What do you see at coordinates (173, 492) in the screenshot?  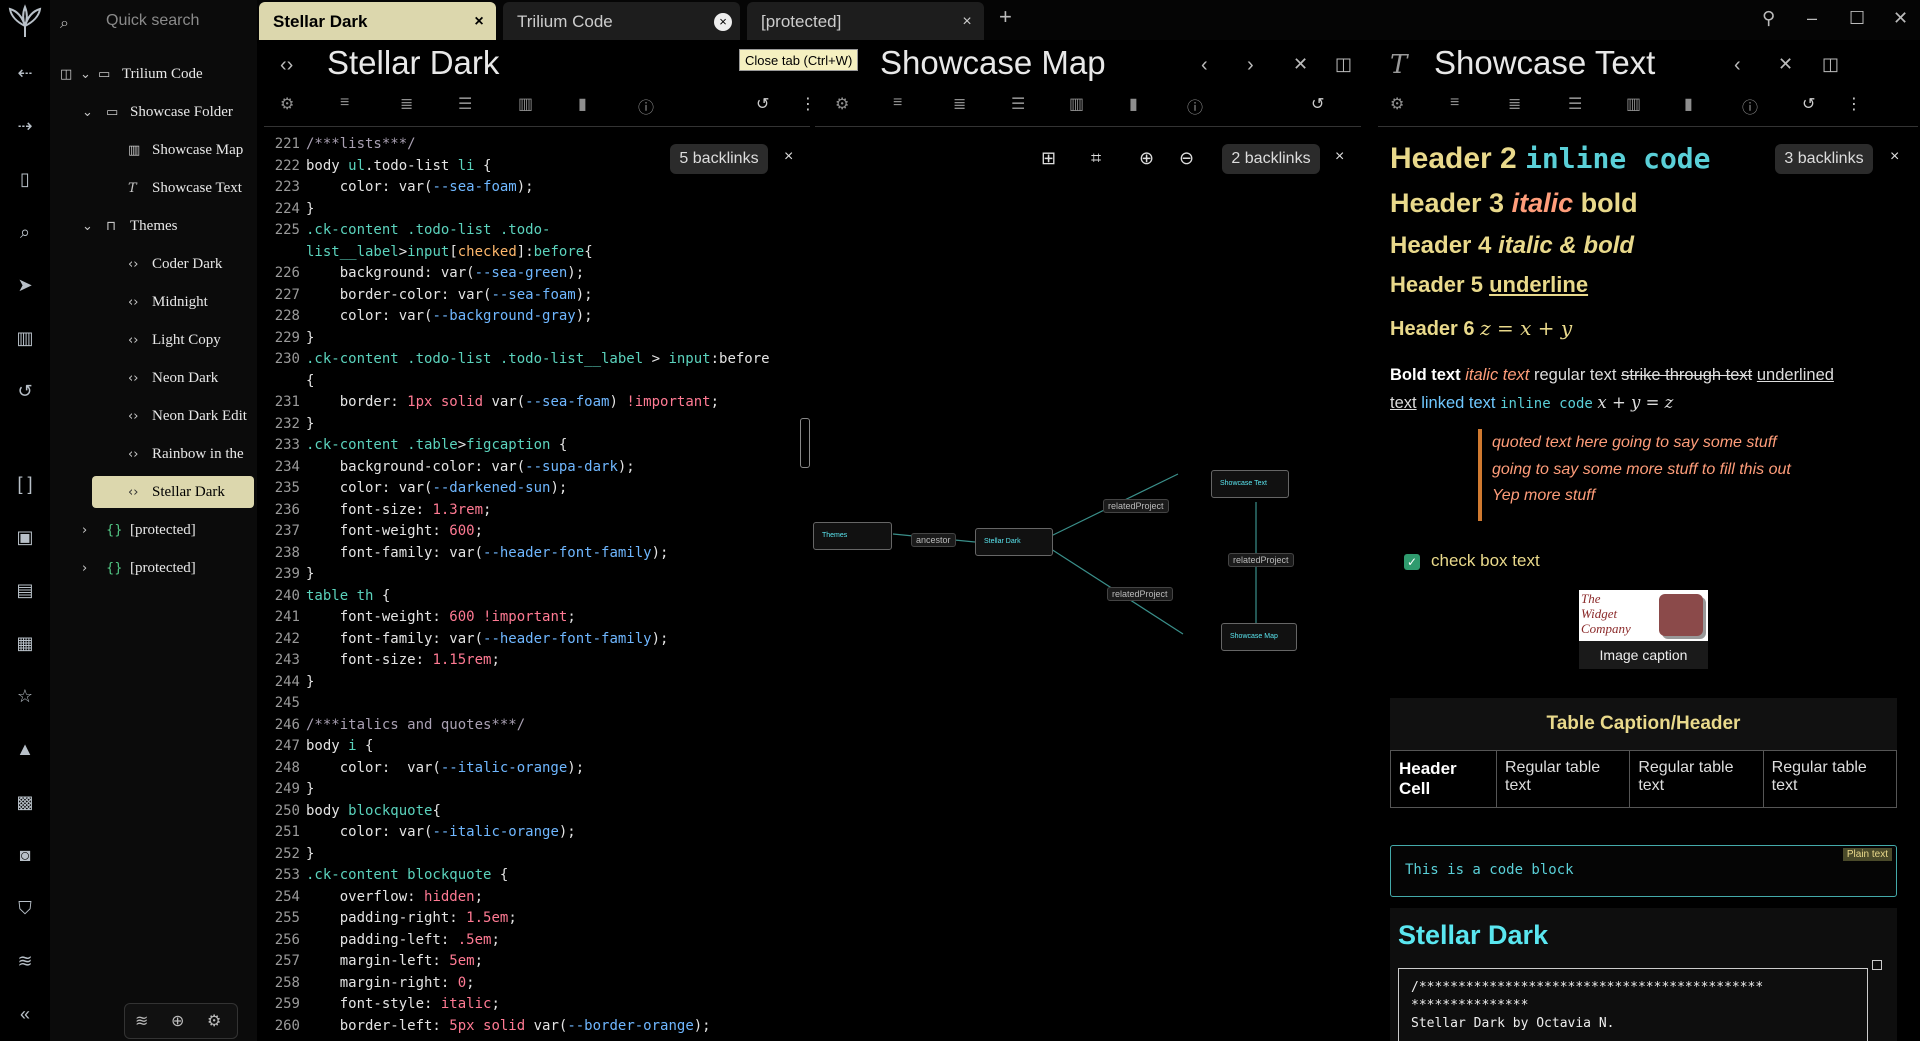 I see `tree-item-theme-active: ‹› Stellar Dark` at bounding box center [173, 492].